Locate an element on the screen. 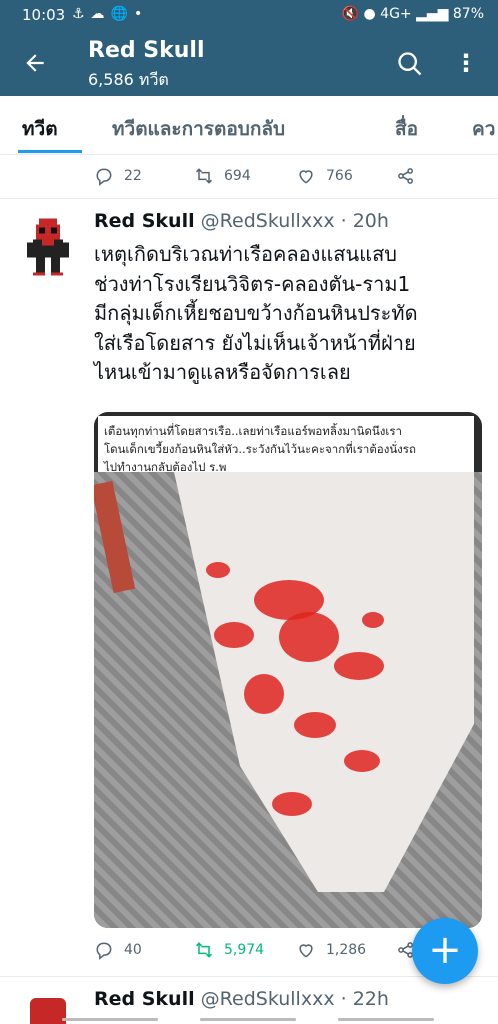 The image size is (498, 1024). like-button: 1,286 is located at coordinates (331, 950).